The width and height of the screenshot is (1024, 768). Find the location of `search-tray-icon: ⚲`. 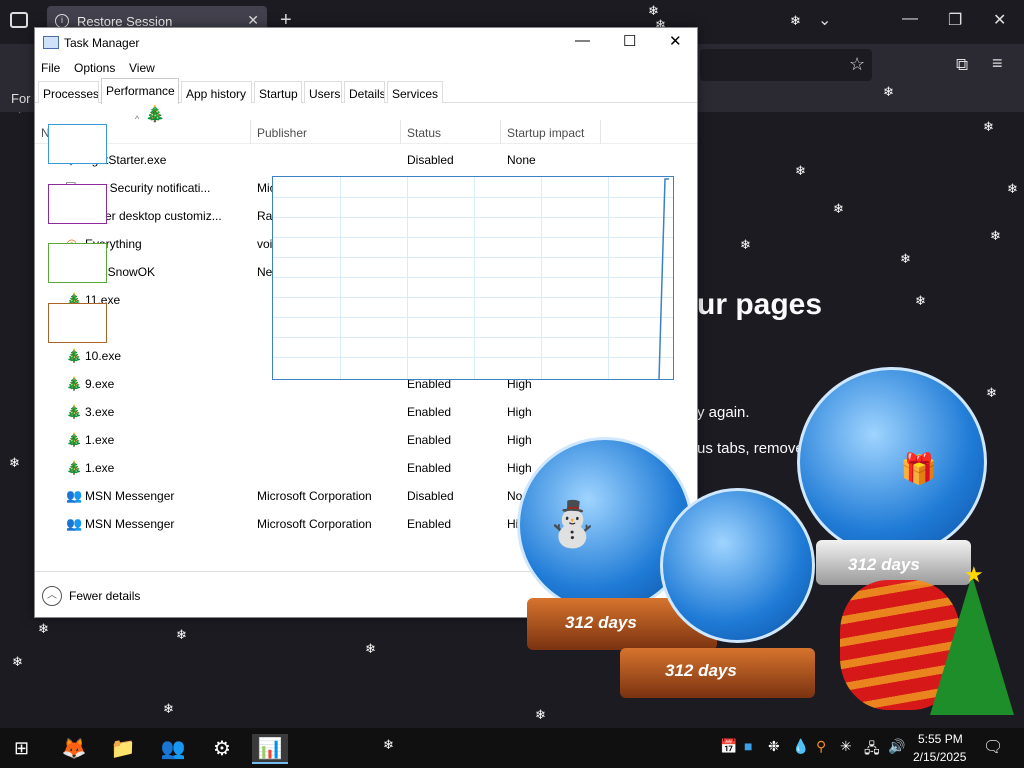

search-tray-icon: ⚲ is located at coordinates (821, 746).